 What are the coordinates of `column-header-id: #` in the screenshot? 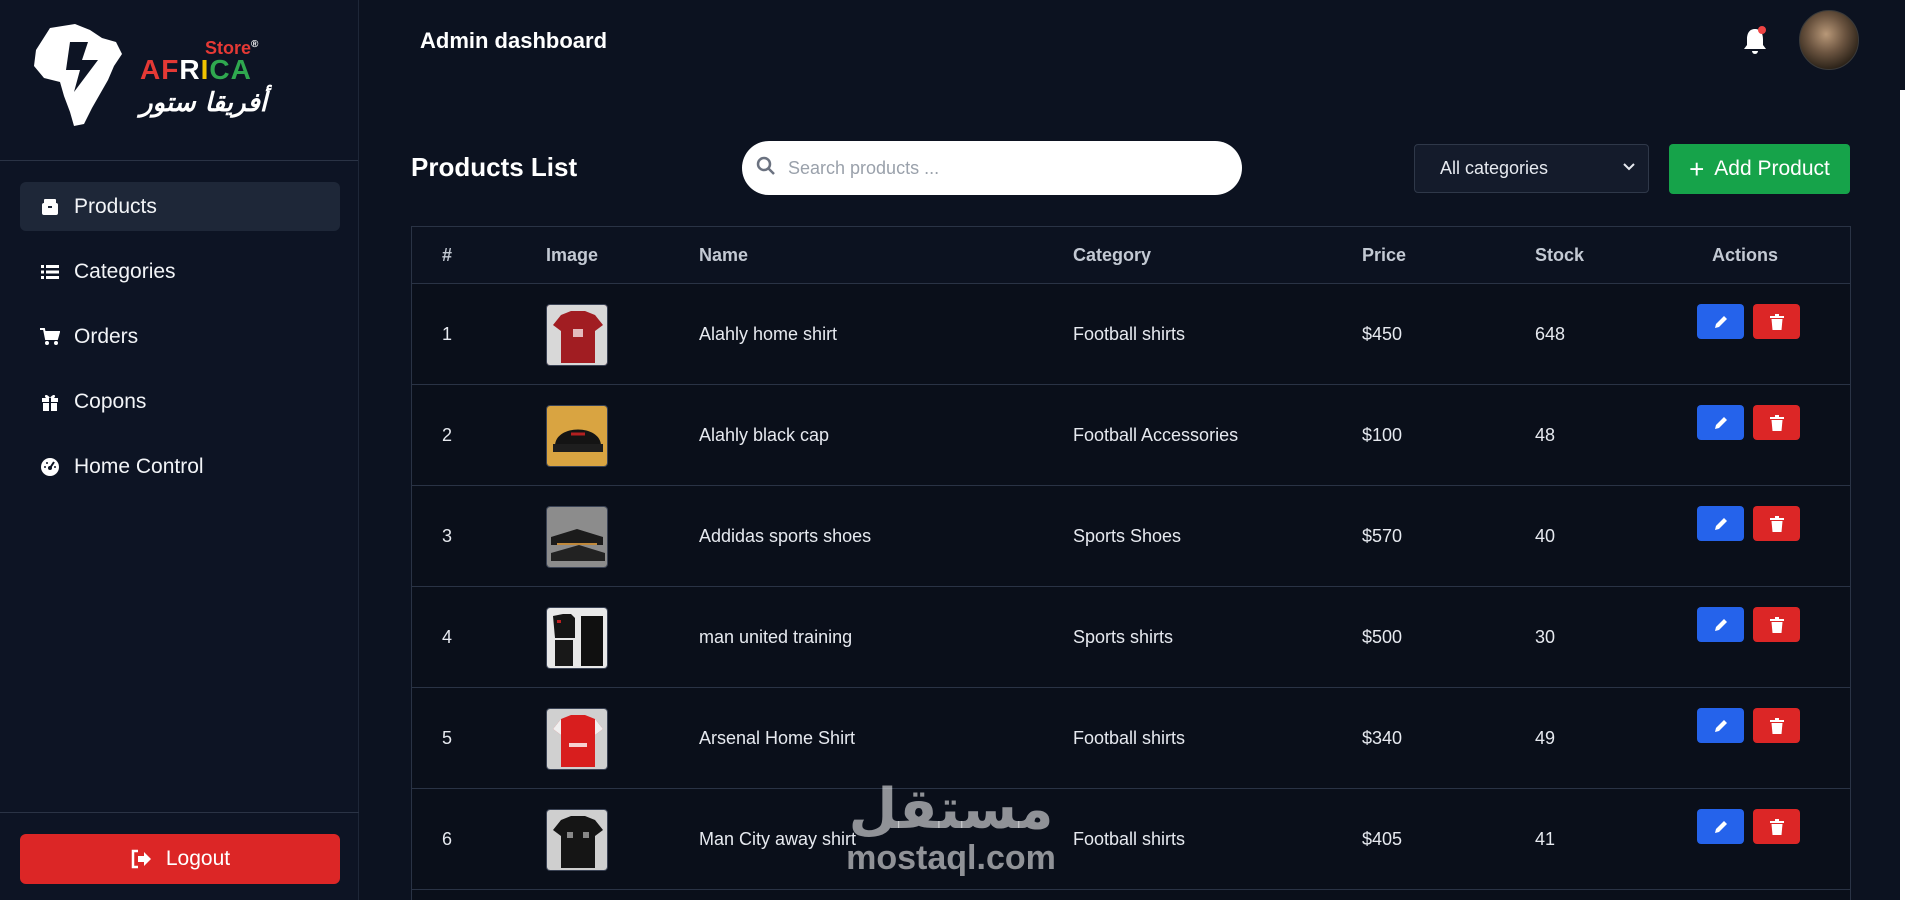 It's located at (447, 255).